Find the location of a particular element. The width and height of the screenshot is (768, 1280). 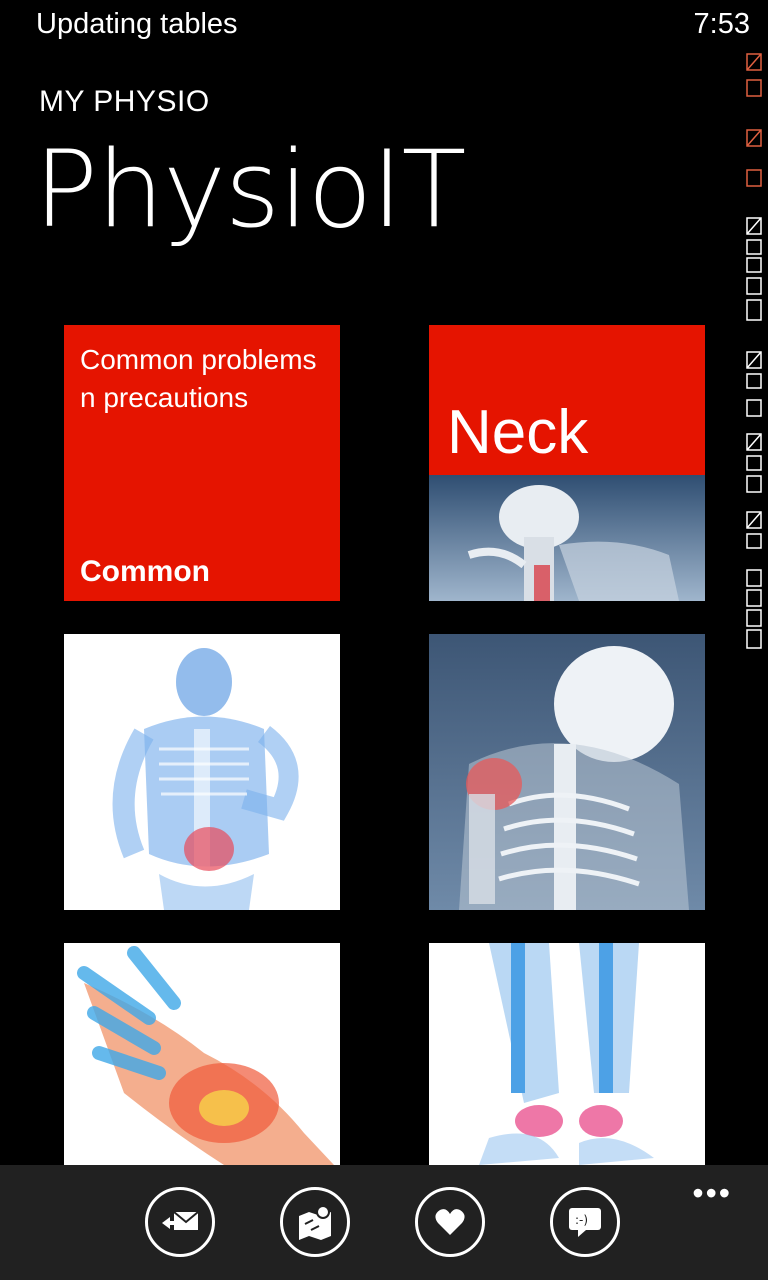

chat-smiley-icon: :-) is located at coordinates (585, 1222).